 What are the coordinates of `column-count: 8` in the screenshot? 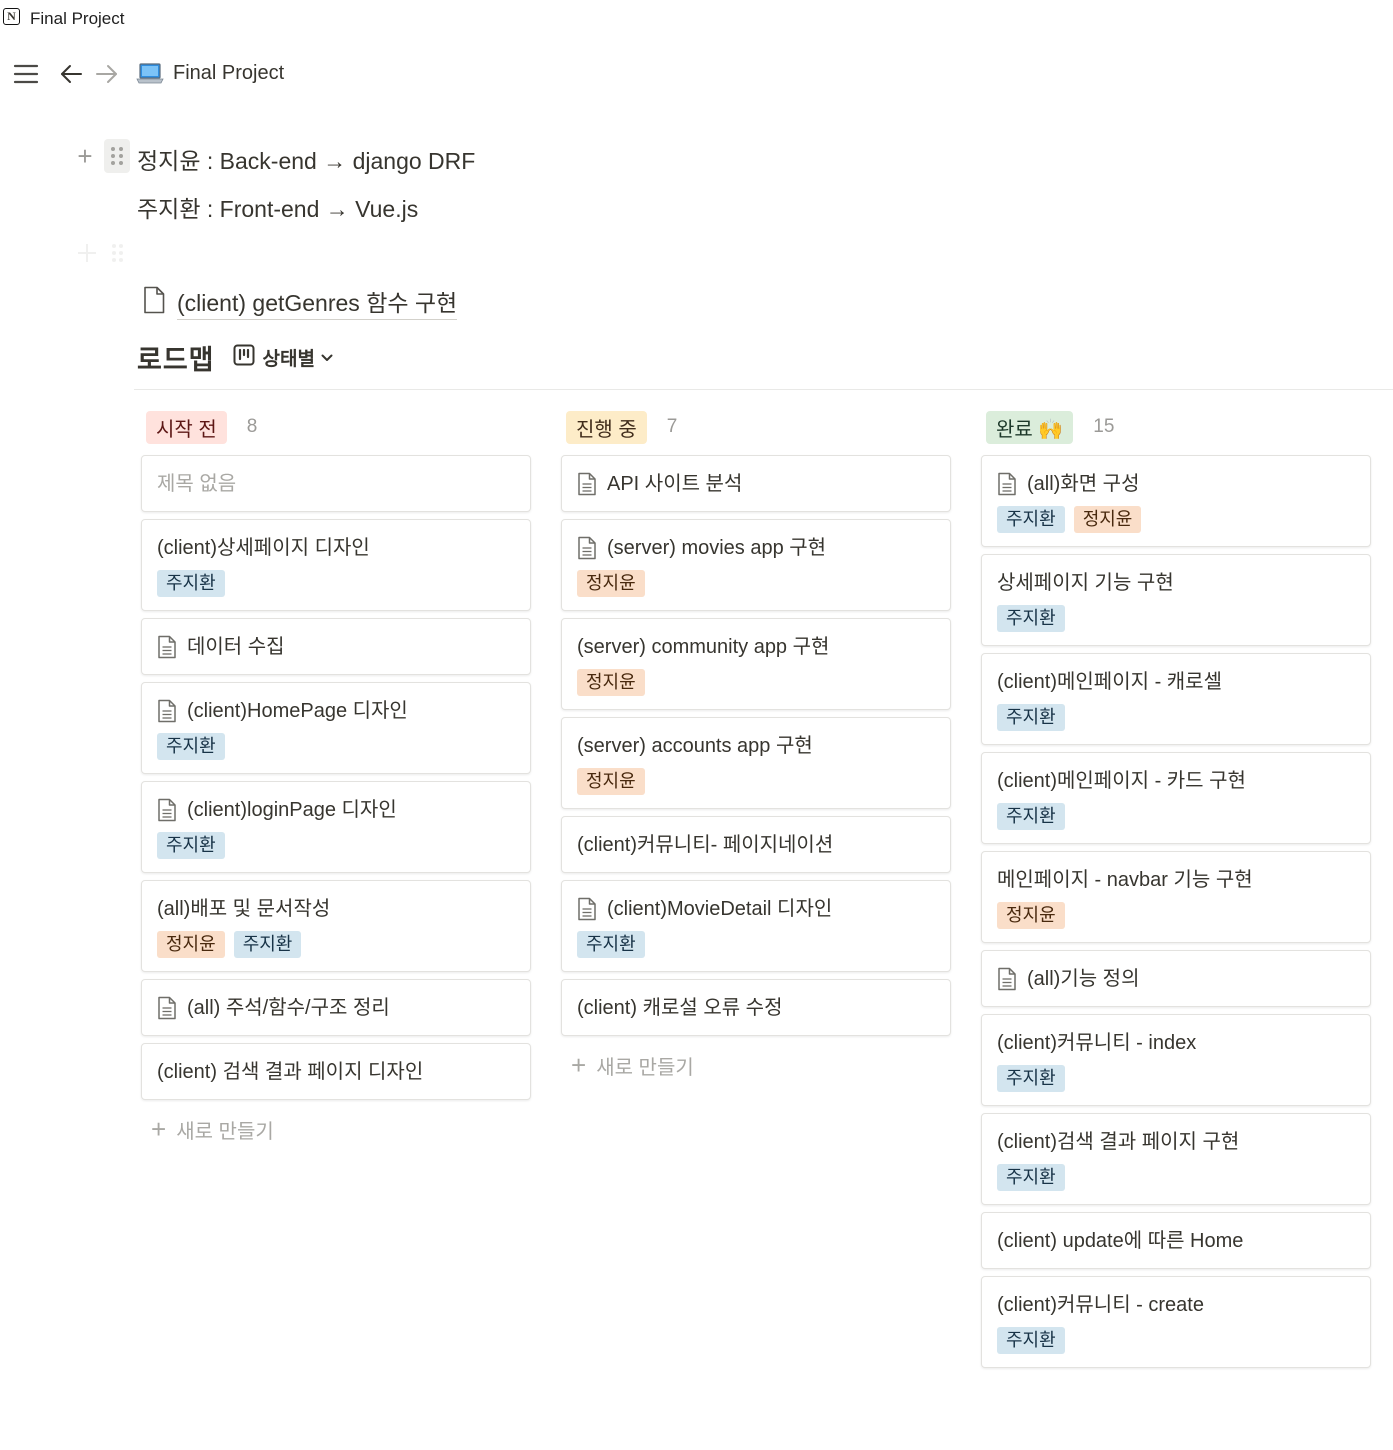 It's located at (252, 426).